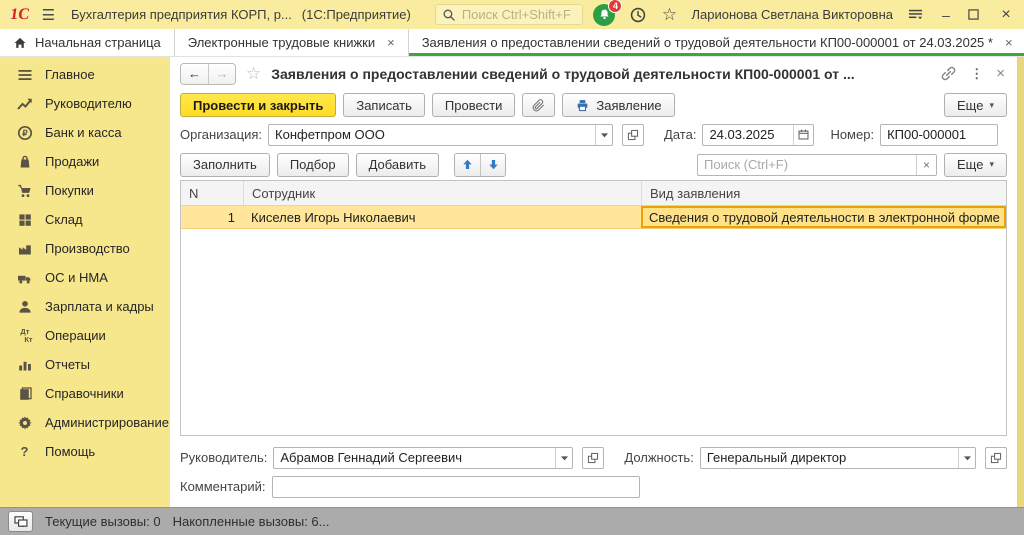 The width and height of the screenshot is (1024, 535). I want to click on global-search, so click(509, 14).